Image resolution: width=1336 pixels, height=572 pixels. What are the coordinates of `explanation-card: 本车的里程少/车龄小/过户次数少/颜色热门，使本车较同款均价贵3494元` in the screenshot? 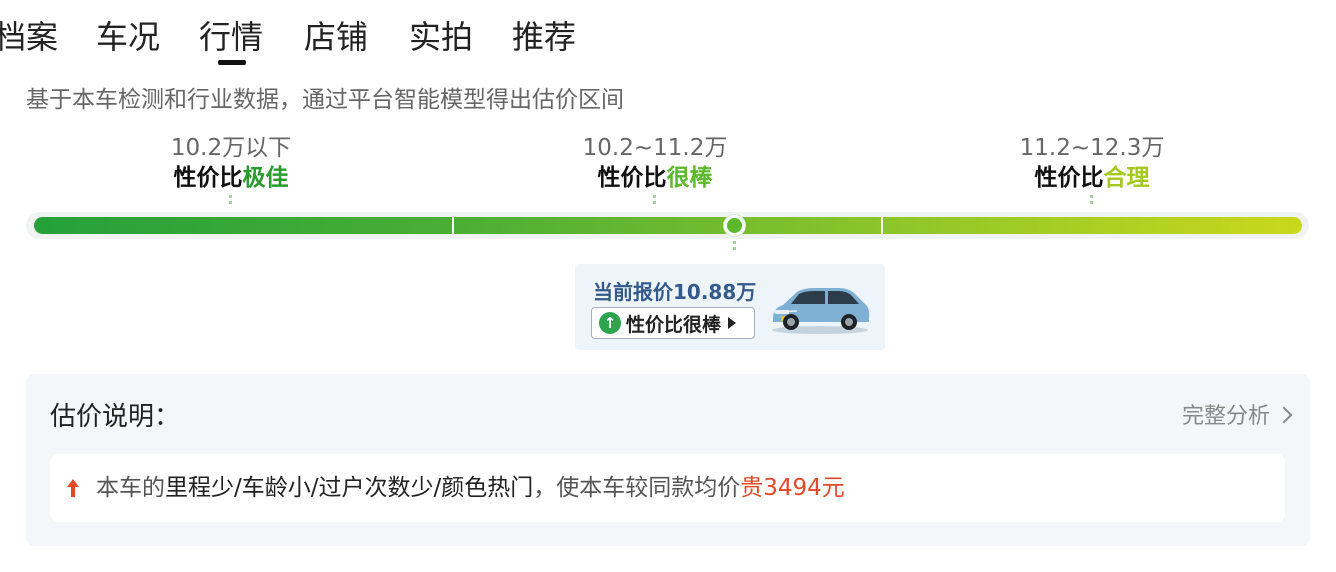 It's located at (667, 488).